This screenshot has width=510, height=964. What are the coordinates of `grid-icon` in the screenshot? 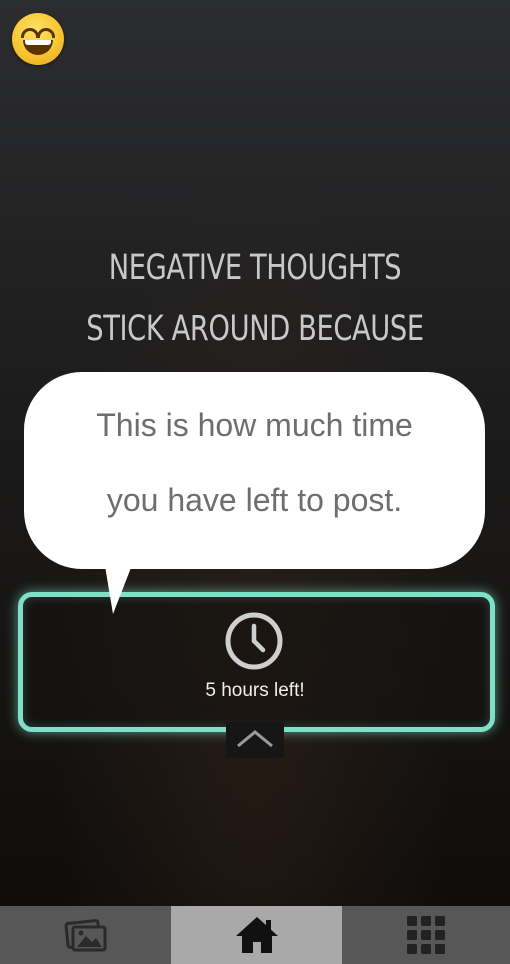 It's located at (426, 935).